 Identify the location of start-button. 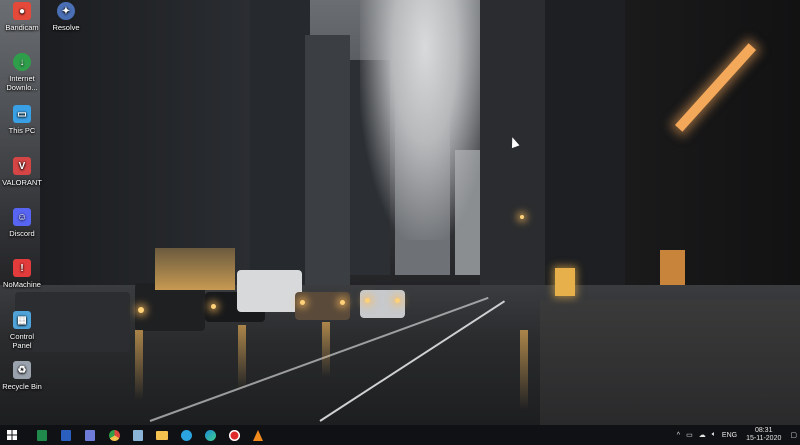
(12, 435).